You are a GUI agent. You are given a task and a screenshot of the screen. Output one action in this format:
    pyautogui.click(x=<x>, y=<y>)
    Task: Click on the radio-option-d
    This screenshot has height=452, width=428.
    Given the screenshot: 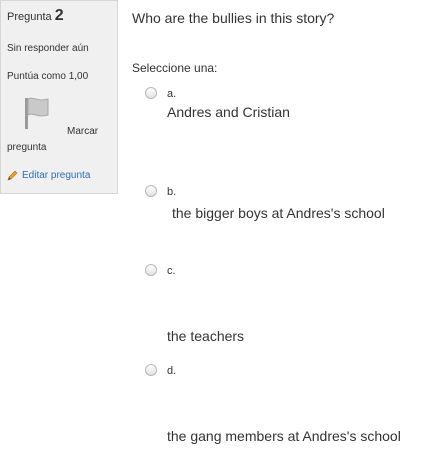 What is the action you would take?
    pyautogui.click(x=151, y=370)
    